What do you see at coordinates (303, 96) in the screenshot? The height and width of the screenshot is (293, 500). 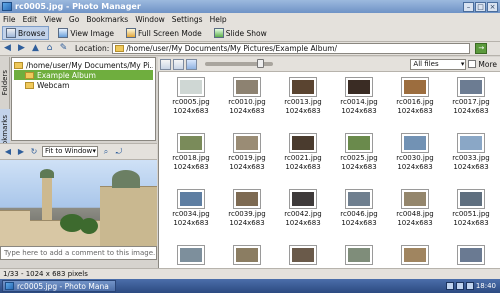 I see `thumbnail-item: rc0013.jpg 1024x683` at bounding box center [303, 96].